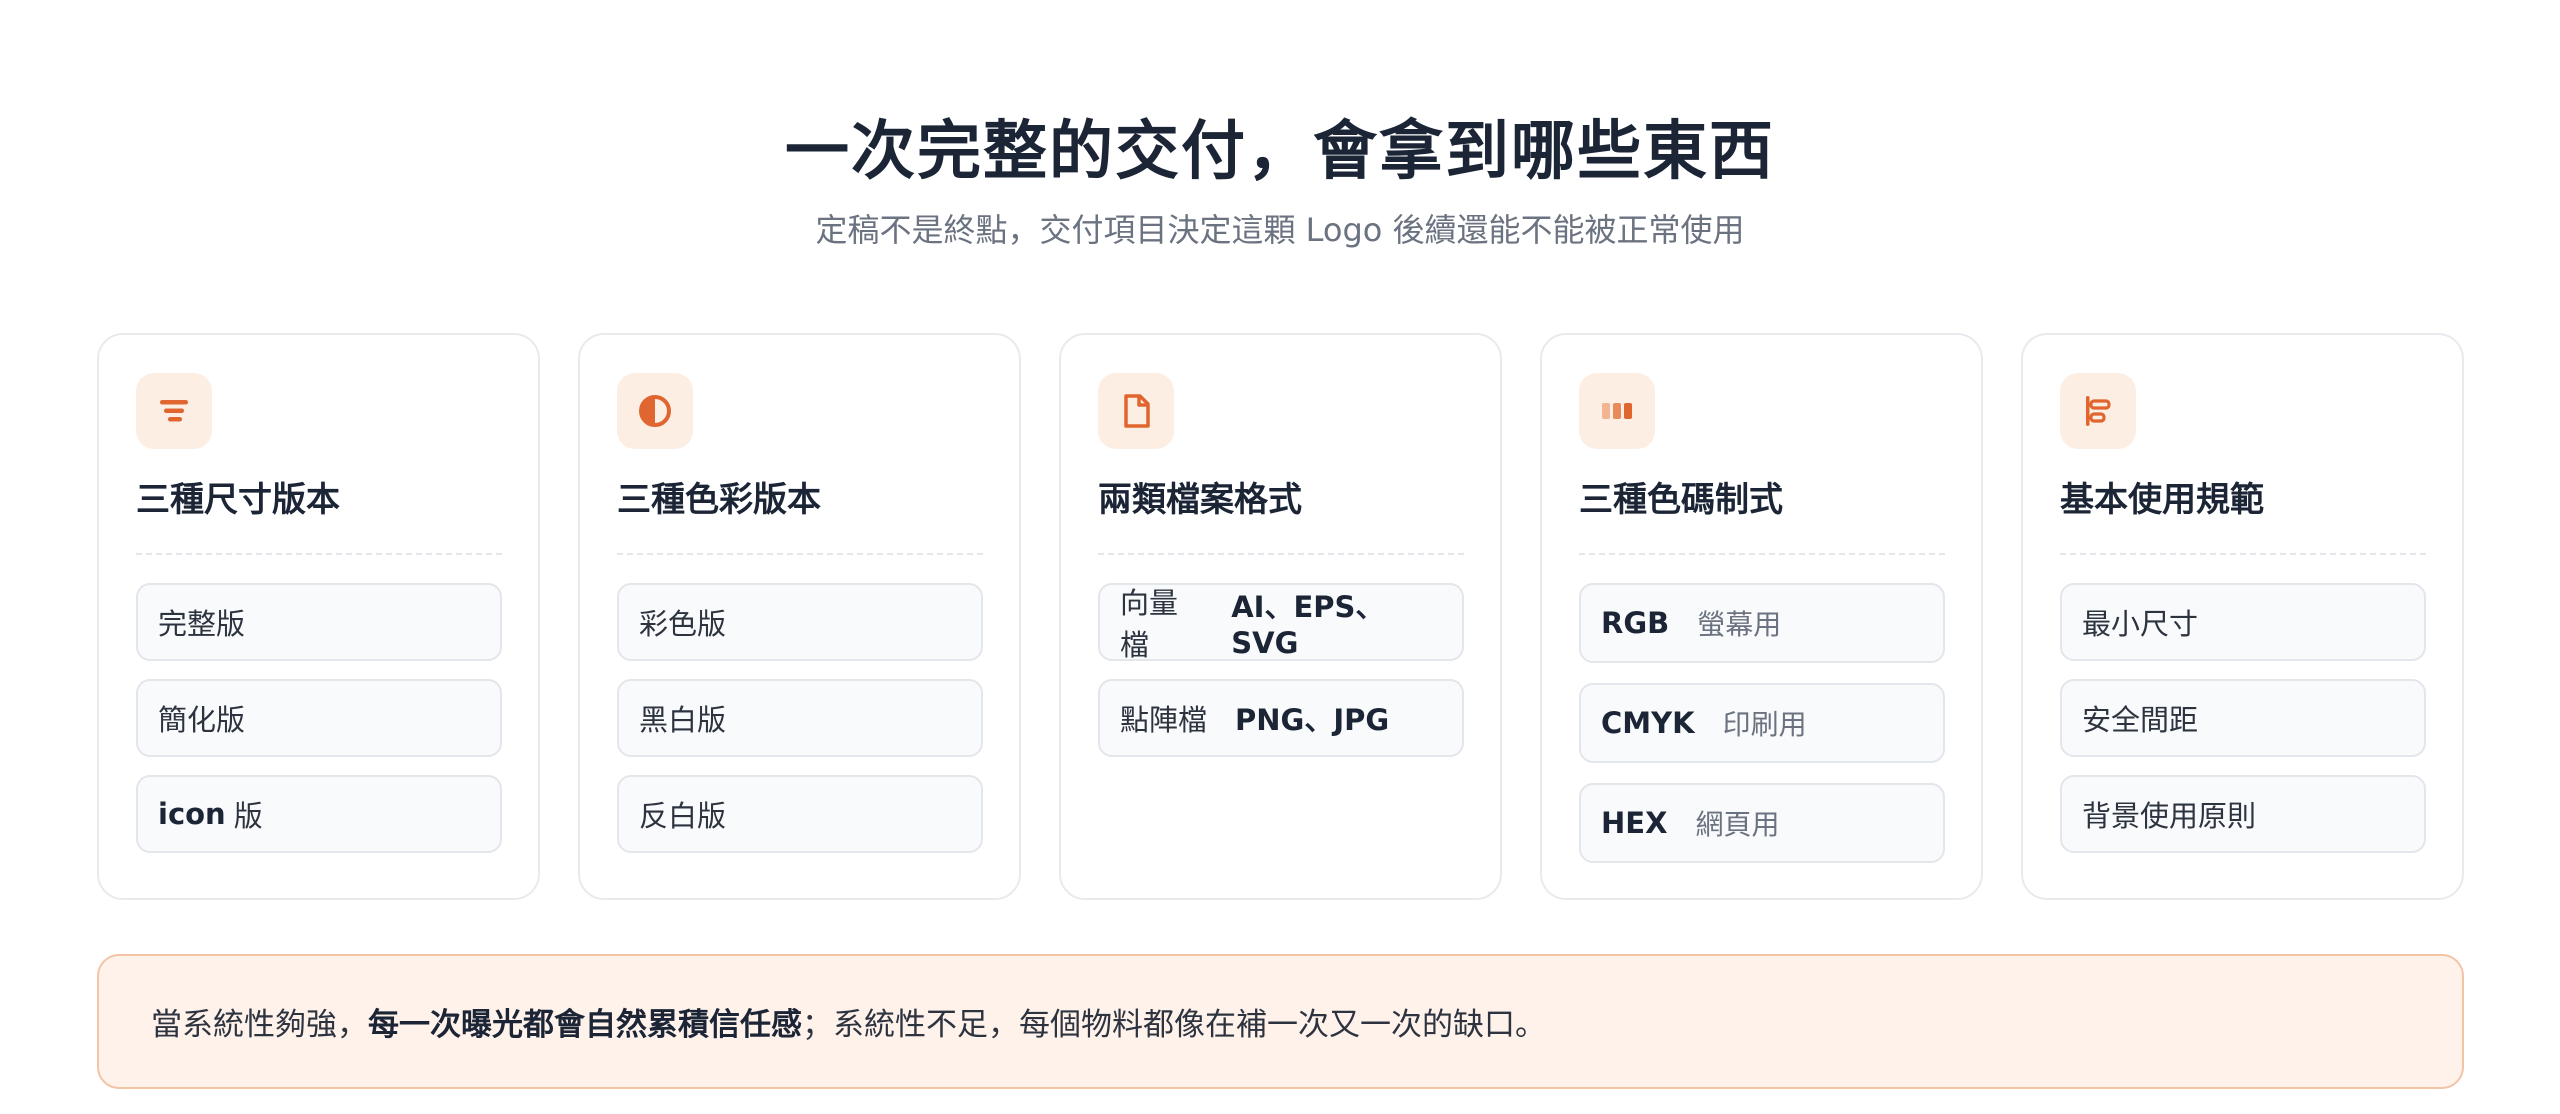  Describe the element at coordinates (174, 411) in the screenshot. I see `filter-lines-icon` at that location.